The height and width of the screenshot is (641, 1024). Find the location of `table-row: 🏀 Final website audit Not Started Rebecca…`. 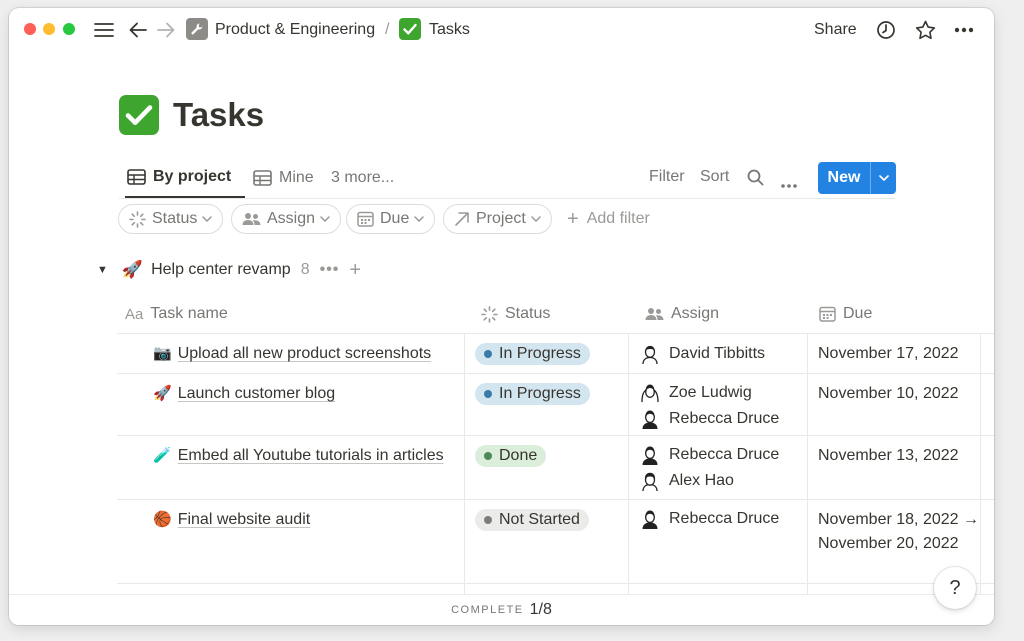

table-row: 🏀 Final website audit Not Started Rebecca… is located at coordinates (555, 542).